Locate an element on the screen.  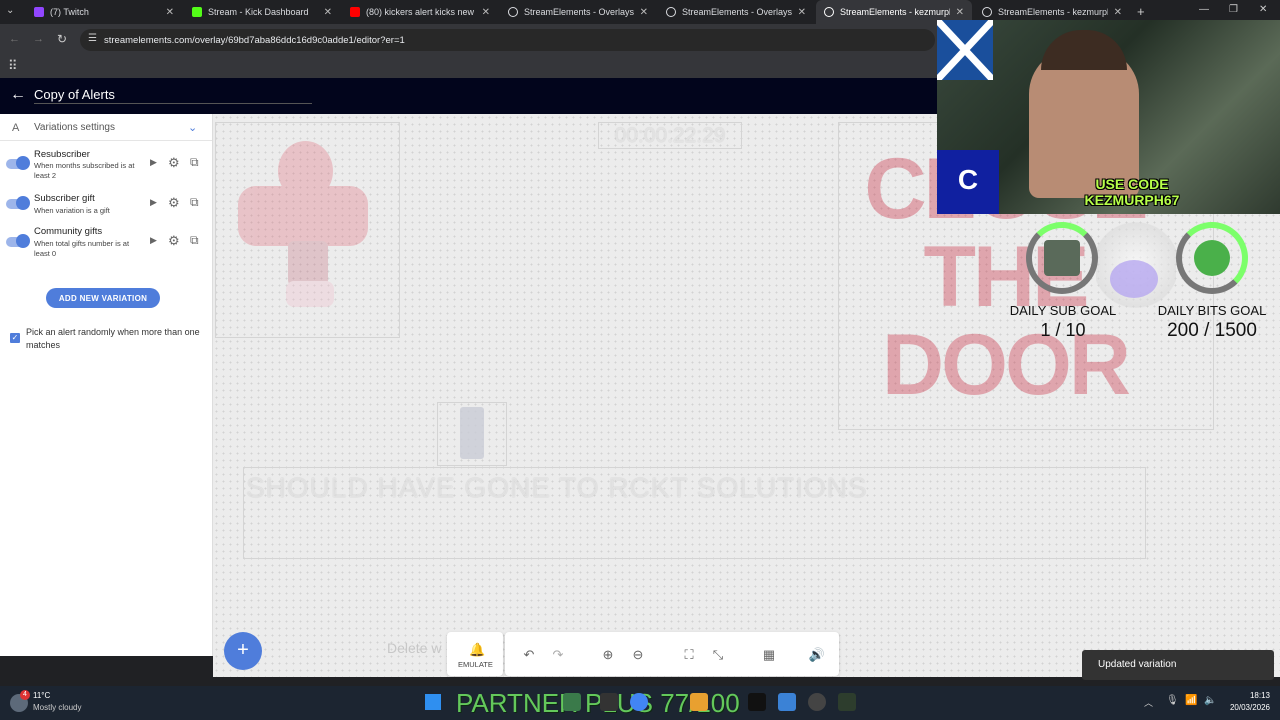
widget-frame is located at coordinates (307, 230).